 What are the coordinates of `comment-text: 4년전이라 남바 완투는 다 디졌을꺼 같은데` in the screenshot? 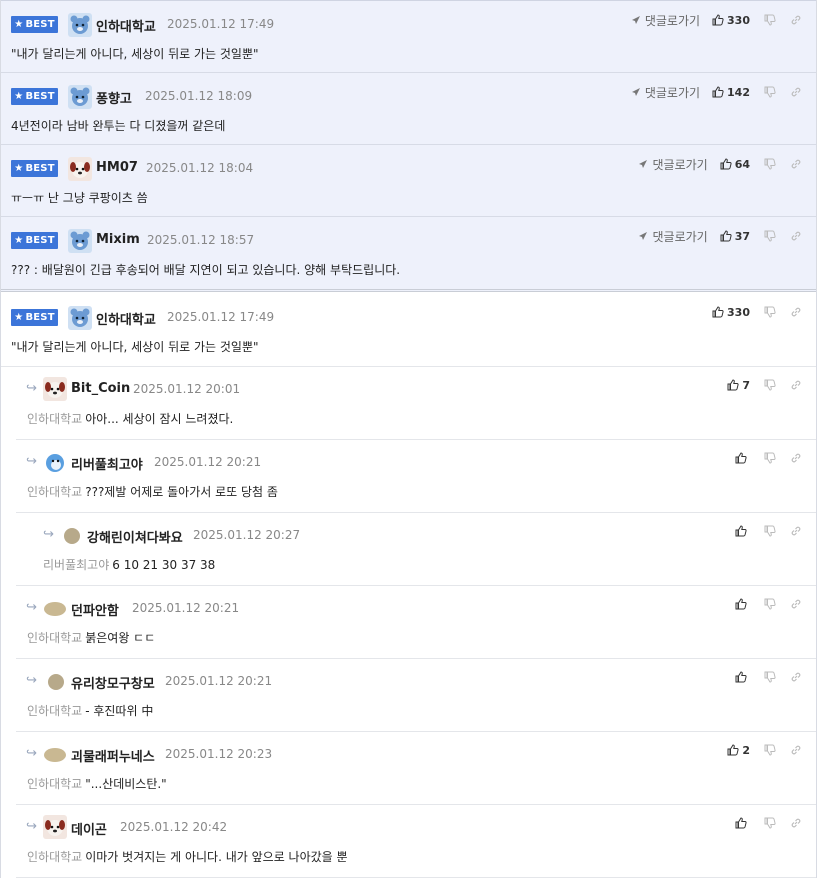 It's located at (118, 126).